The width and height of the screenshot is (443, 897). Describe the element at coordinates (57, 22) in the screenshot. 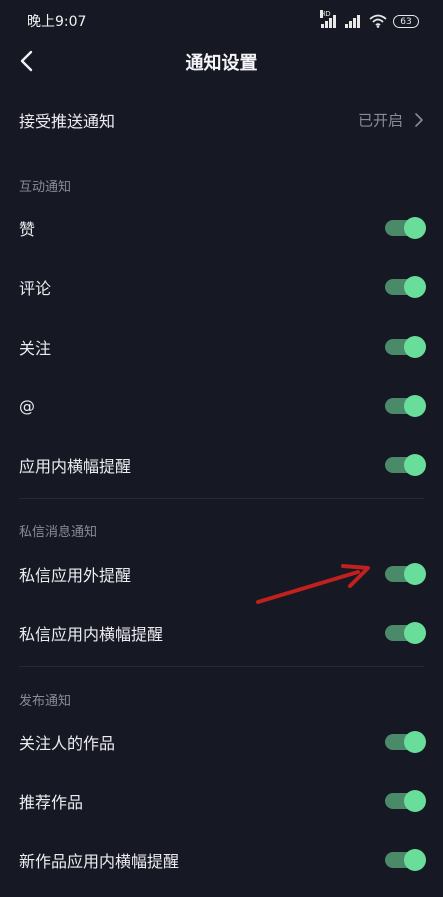

I see `status-time: 晚上9:07` at that location.